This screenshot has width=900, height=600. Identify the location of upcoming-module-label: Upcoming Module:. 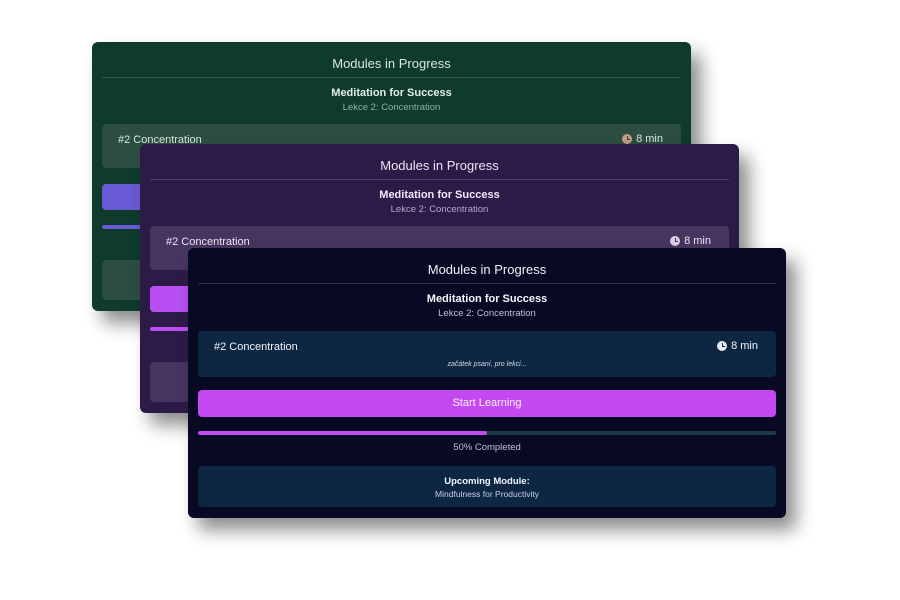
(487, 481).